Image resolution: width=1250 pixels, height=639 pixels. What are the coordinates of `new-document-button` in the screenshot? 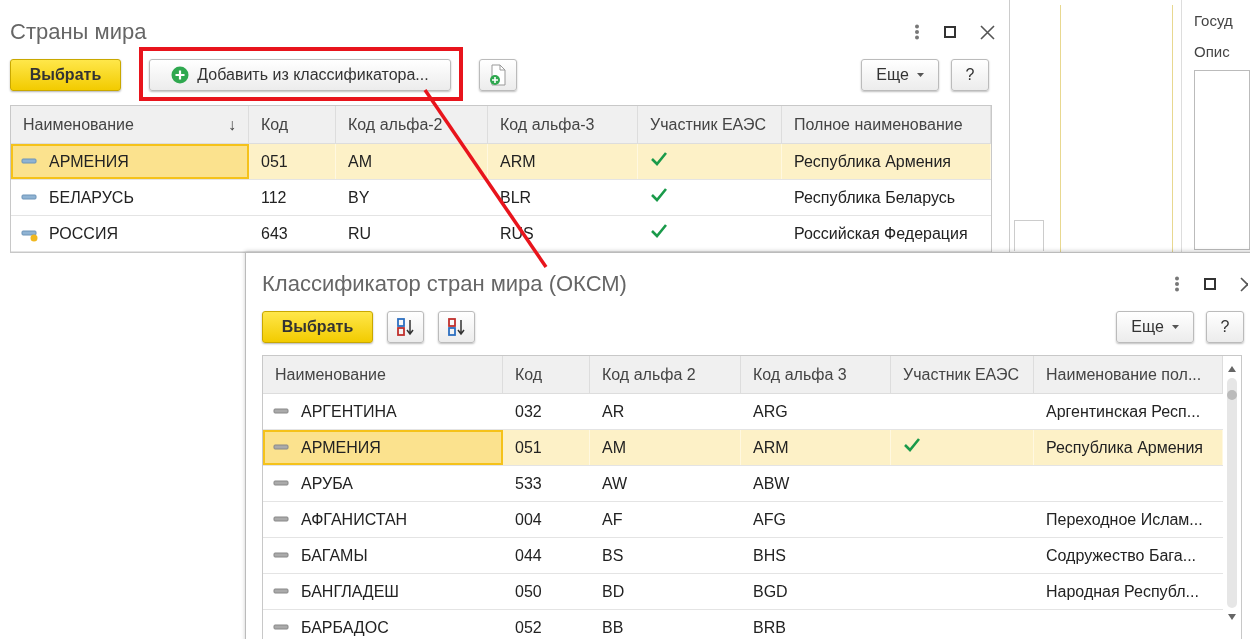 It's located at (498, 75).